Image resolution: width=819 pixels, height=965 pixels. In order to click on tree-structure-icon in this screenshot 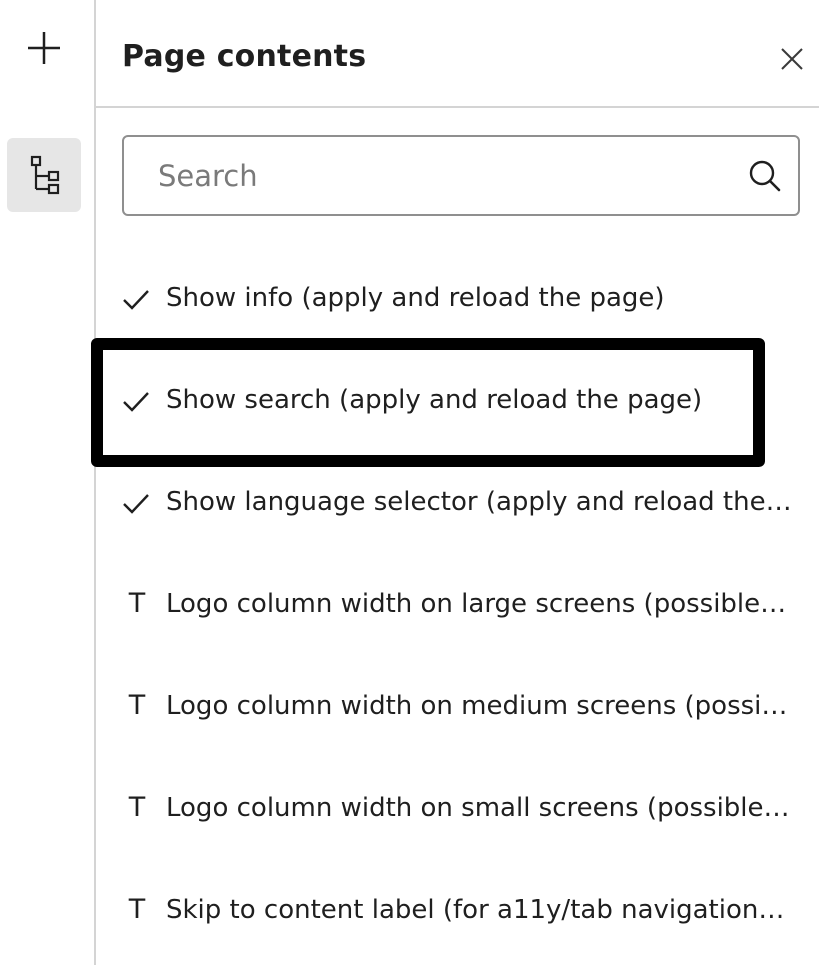, I will do `click(45, 175)`.